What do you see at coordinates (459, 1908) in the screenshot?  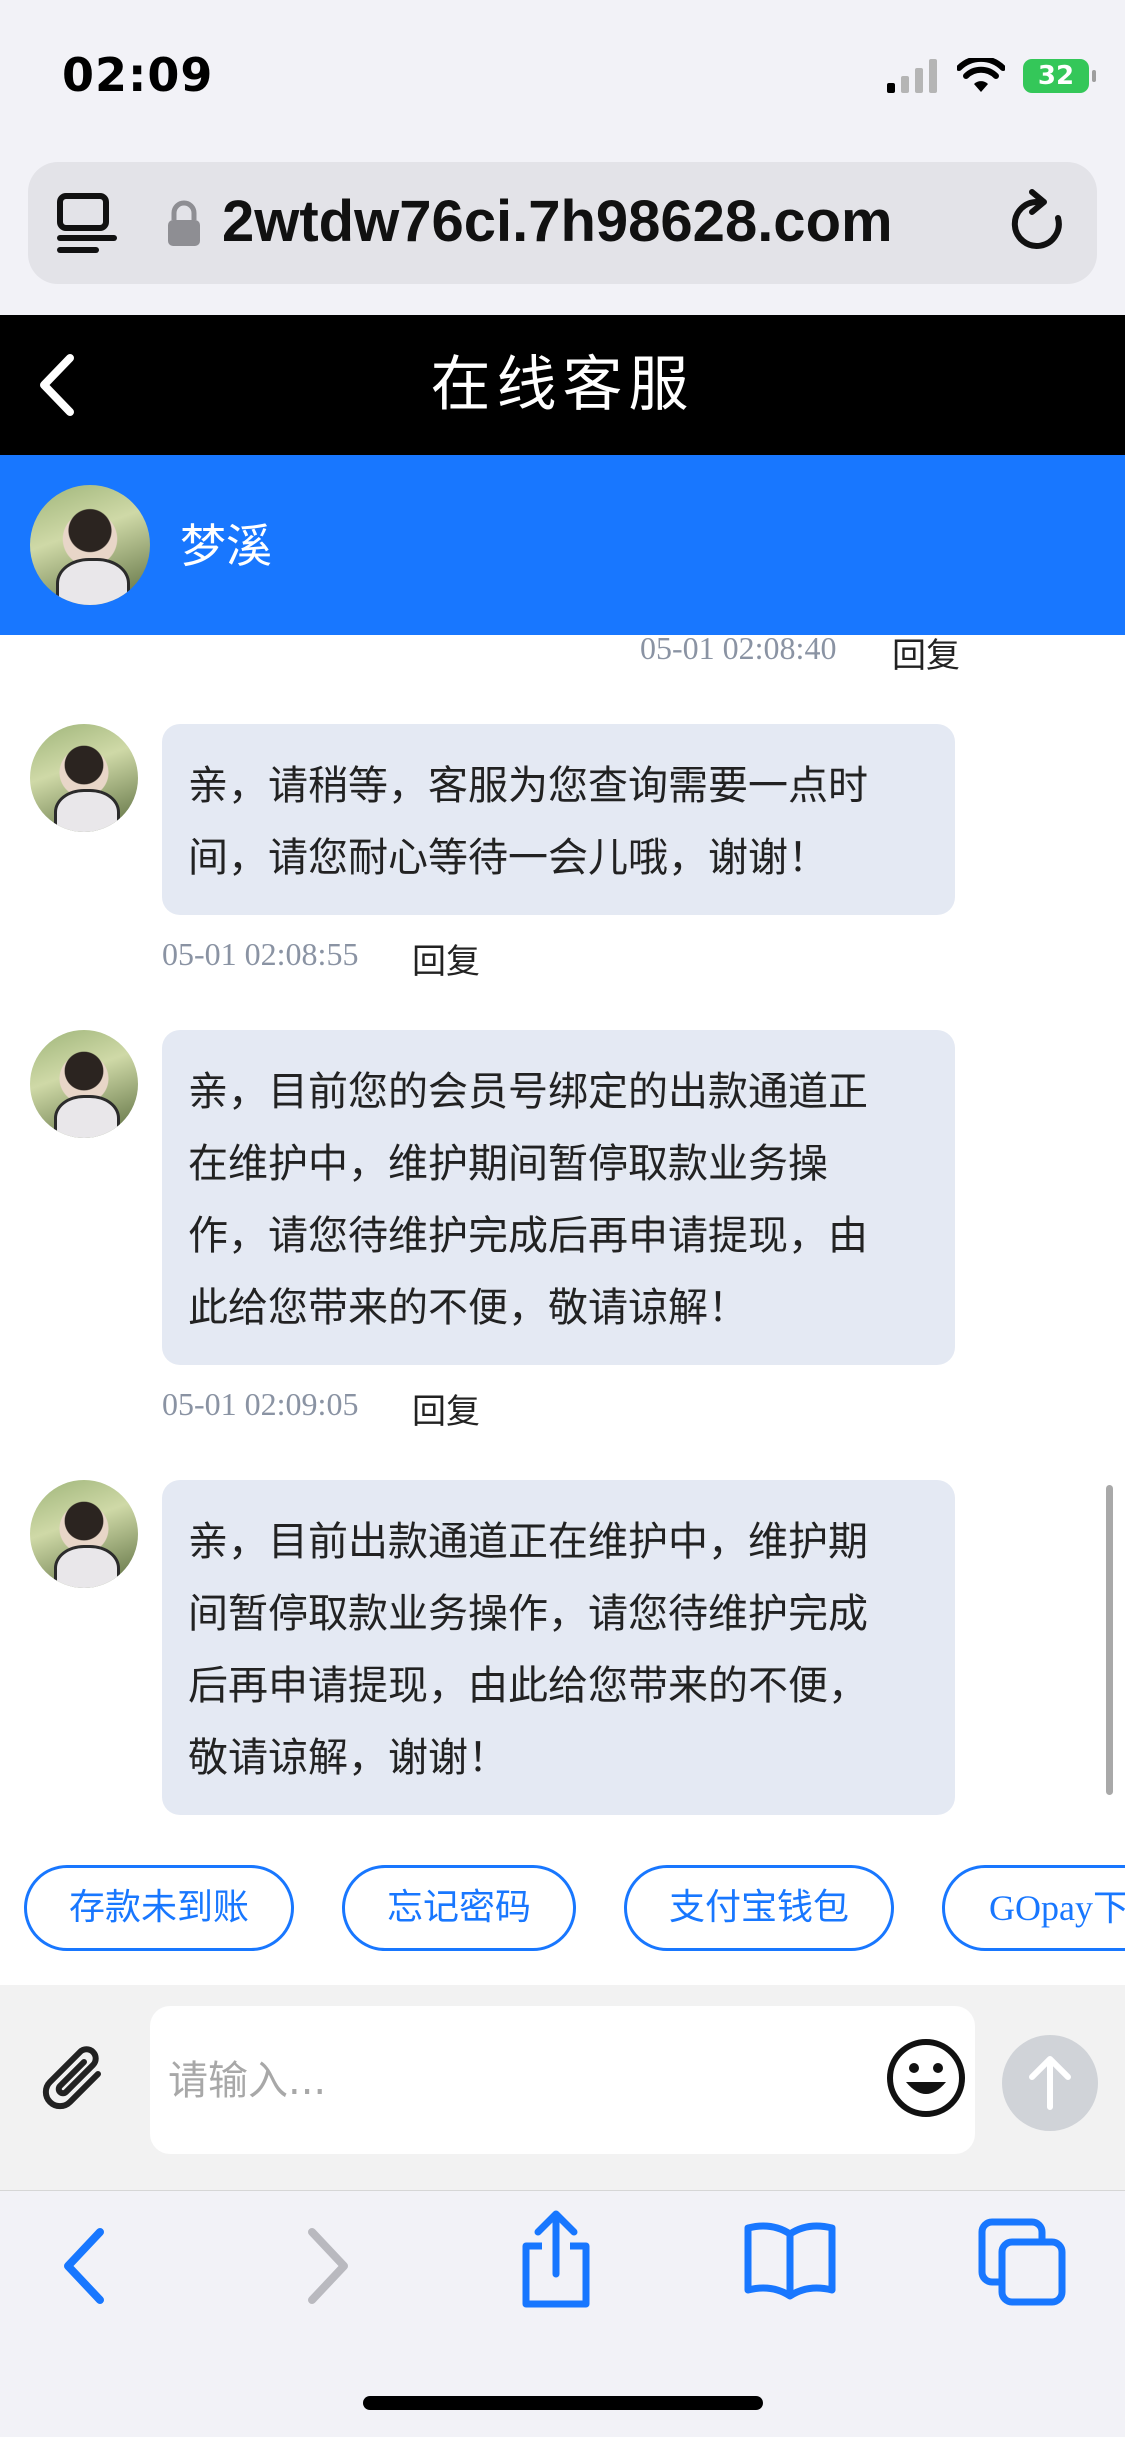 I see `quick-reply-chip: 忘记密码` at bounding box center [459, 1908].